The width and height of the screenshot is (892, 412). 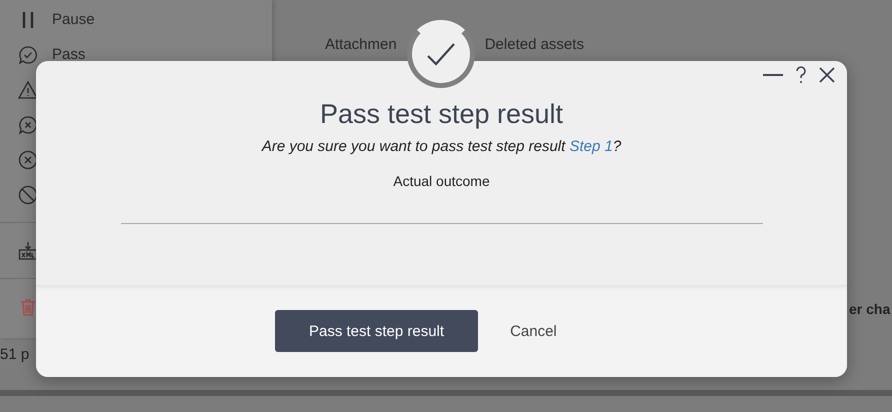 I want to click on menu-item: Pause, so click(x=73, y=19).